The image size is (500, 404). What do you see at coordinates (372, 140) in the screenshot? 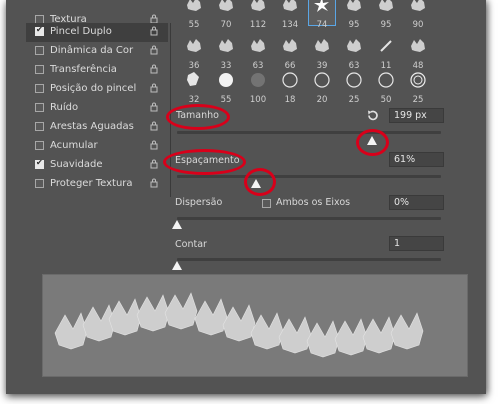
I see `tamanho-slider-handle` at bounding box center [372, 140].